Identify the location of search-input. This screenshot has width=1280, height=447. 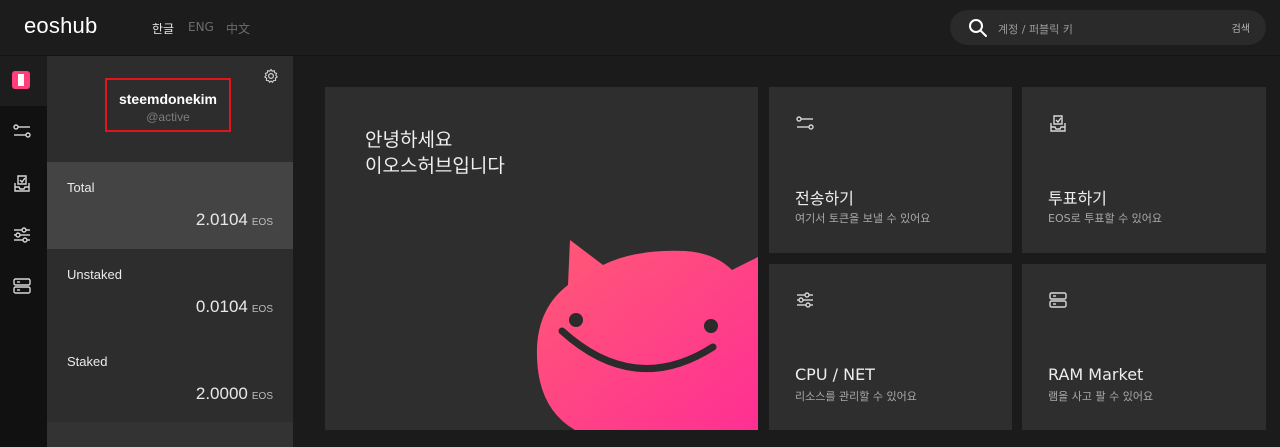
(1108, 29).